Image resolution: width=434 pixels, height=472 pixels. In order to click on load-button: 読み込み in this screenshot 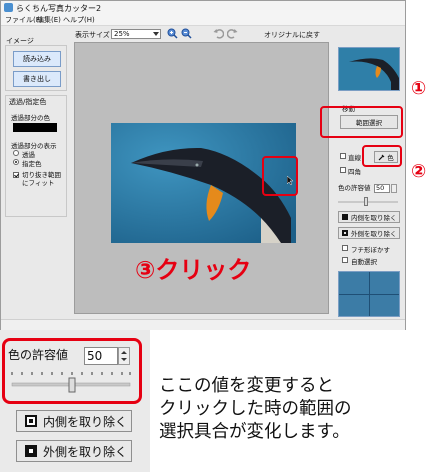, I will do `click(37, 59)`.